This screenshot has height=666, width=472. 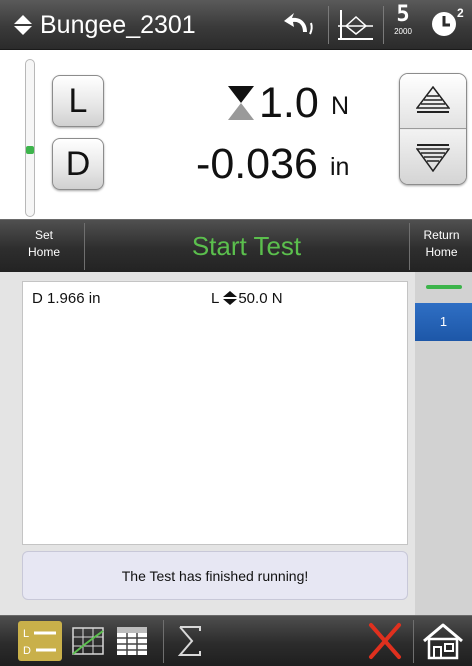 What do you see at coordinates (443, 443) in the screenshot?
I see `specimen-tabs: 1` at bounding box center [443, 443].